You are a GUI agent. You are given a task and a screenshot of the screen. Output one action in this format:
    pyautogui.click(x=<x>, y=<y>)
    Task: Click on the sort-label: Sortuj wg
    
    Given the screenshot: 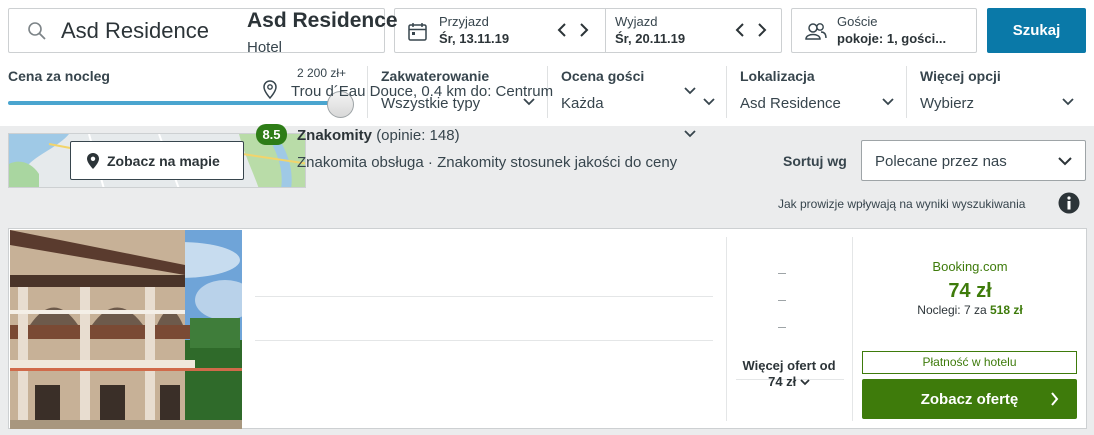 What is the action you would take?
    pyautogui.click(x=815, y=161)
    